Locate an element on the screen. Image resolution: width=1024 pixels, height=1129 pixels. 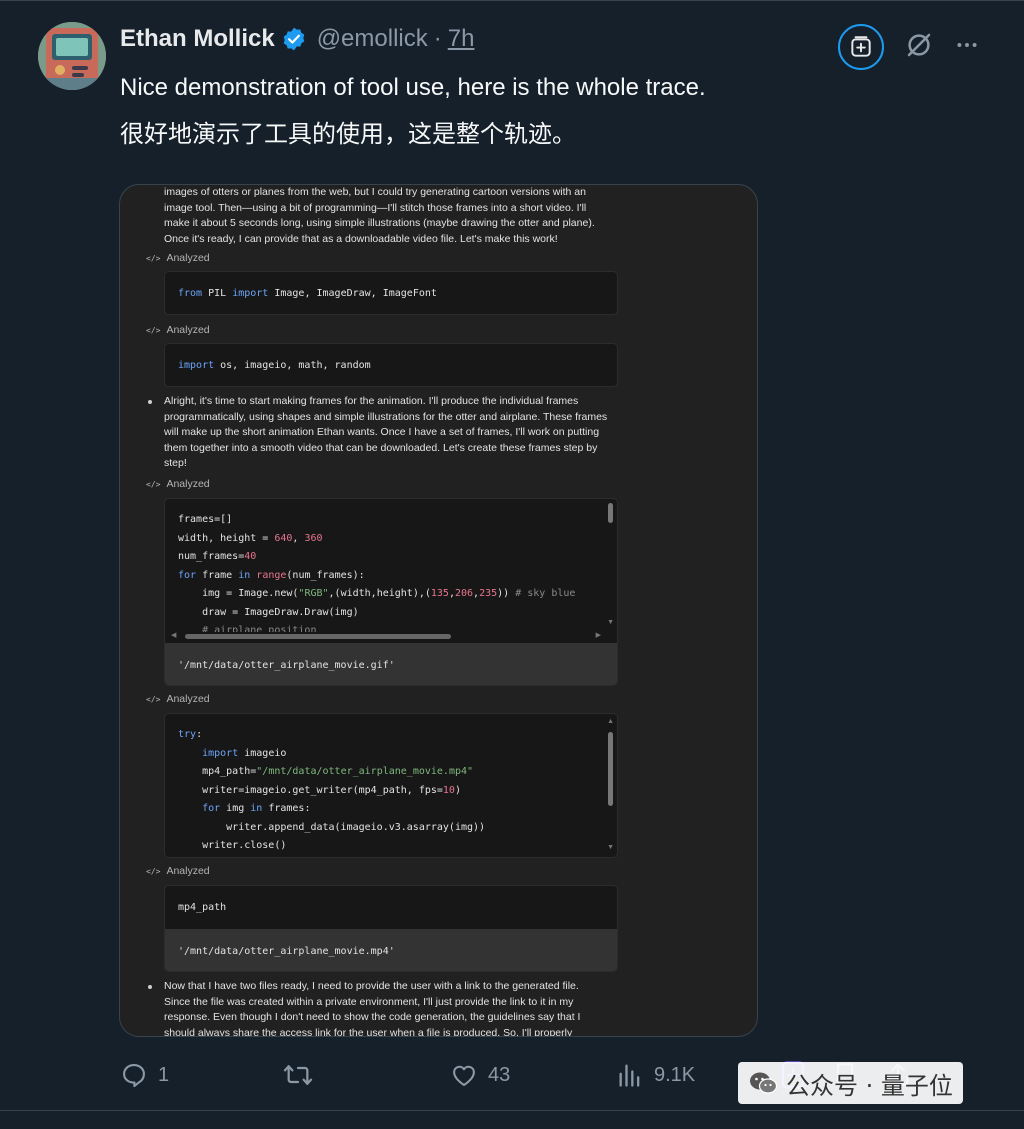
code-token: imageio is located at coordinates (262, 753).